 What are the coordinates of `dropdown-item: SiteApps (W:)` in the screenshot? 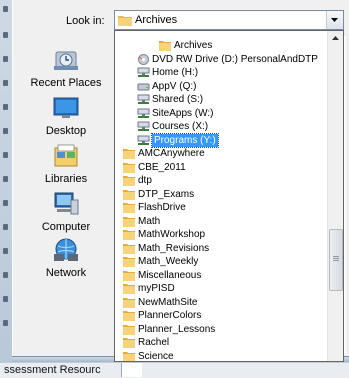 It's located at (221, 114).